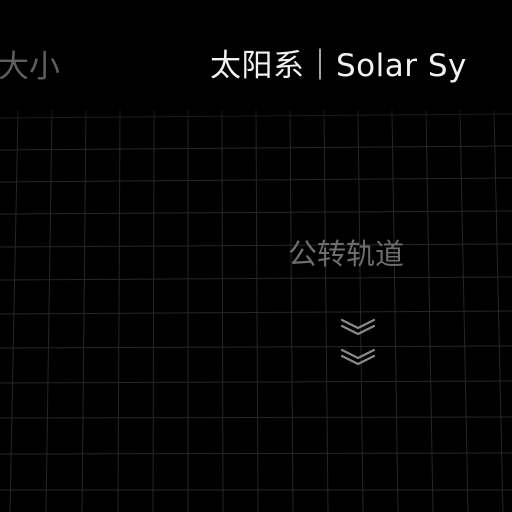  What do you see at coordinates (346, 254) in the screenshot?
I see `section-orbit-label: 公转轨道` at bounding box center [346, 254].